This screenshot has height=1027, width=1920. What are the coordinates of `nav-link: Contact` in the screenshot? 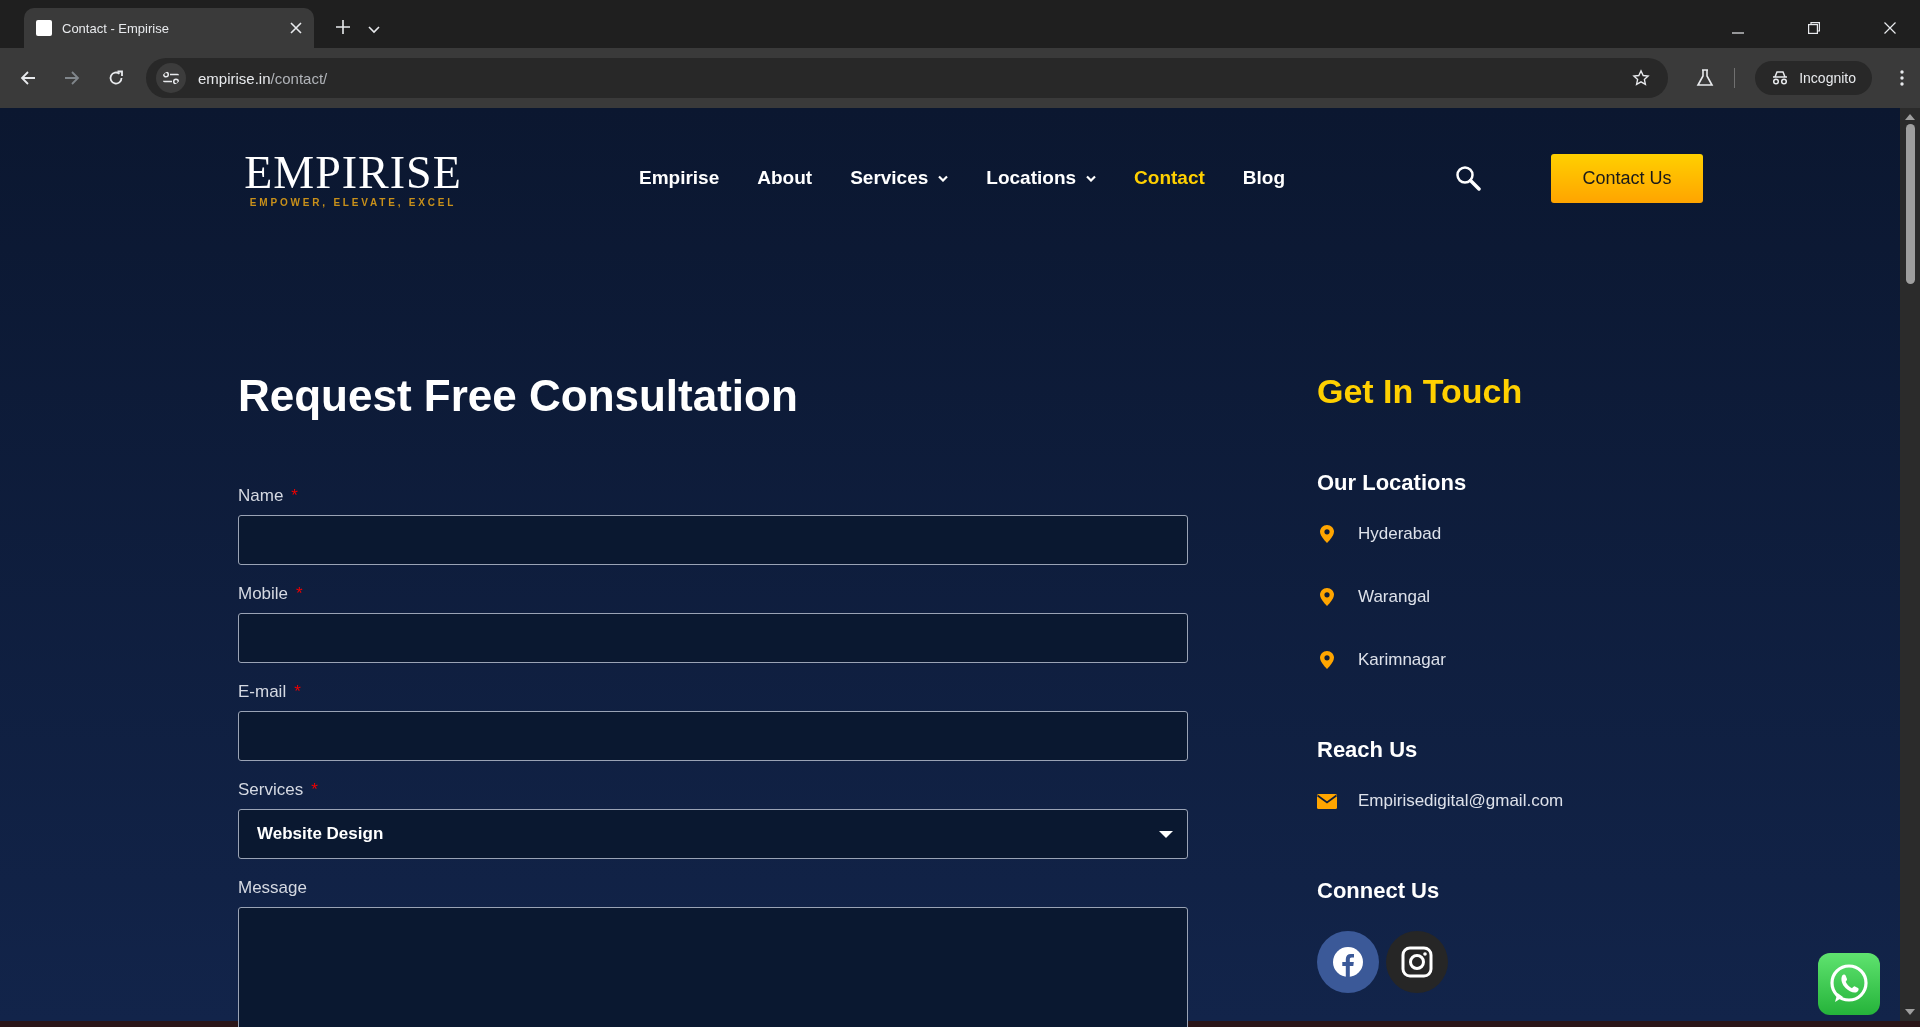 It's located at (1169, 178).